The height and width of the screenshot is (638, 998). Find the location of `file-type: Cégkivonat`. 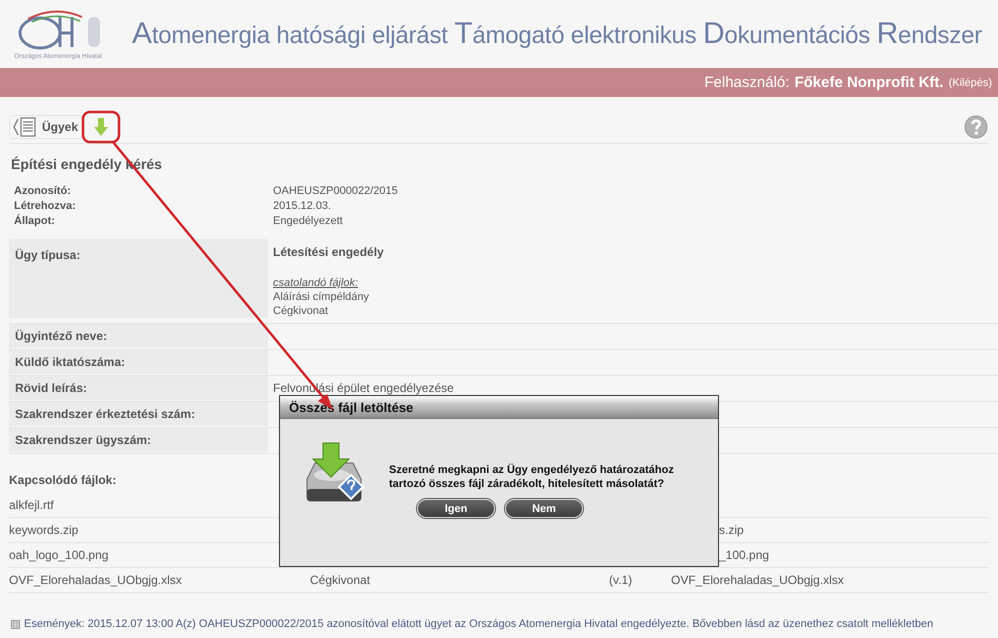

file-type: Cégkivonat is located at coordinates (340, 580).